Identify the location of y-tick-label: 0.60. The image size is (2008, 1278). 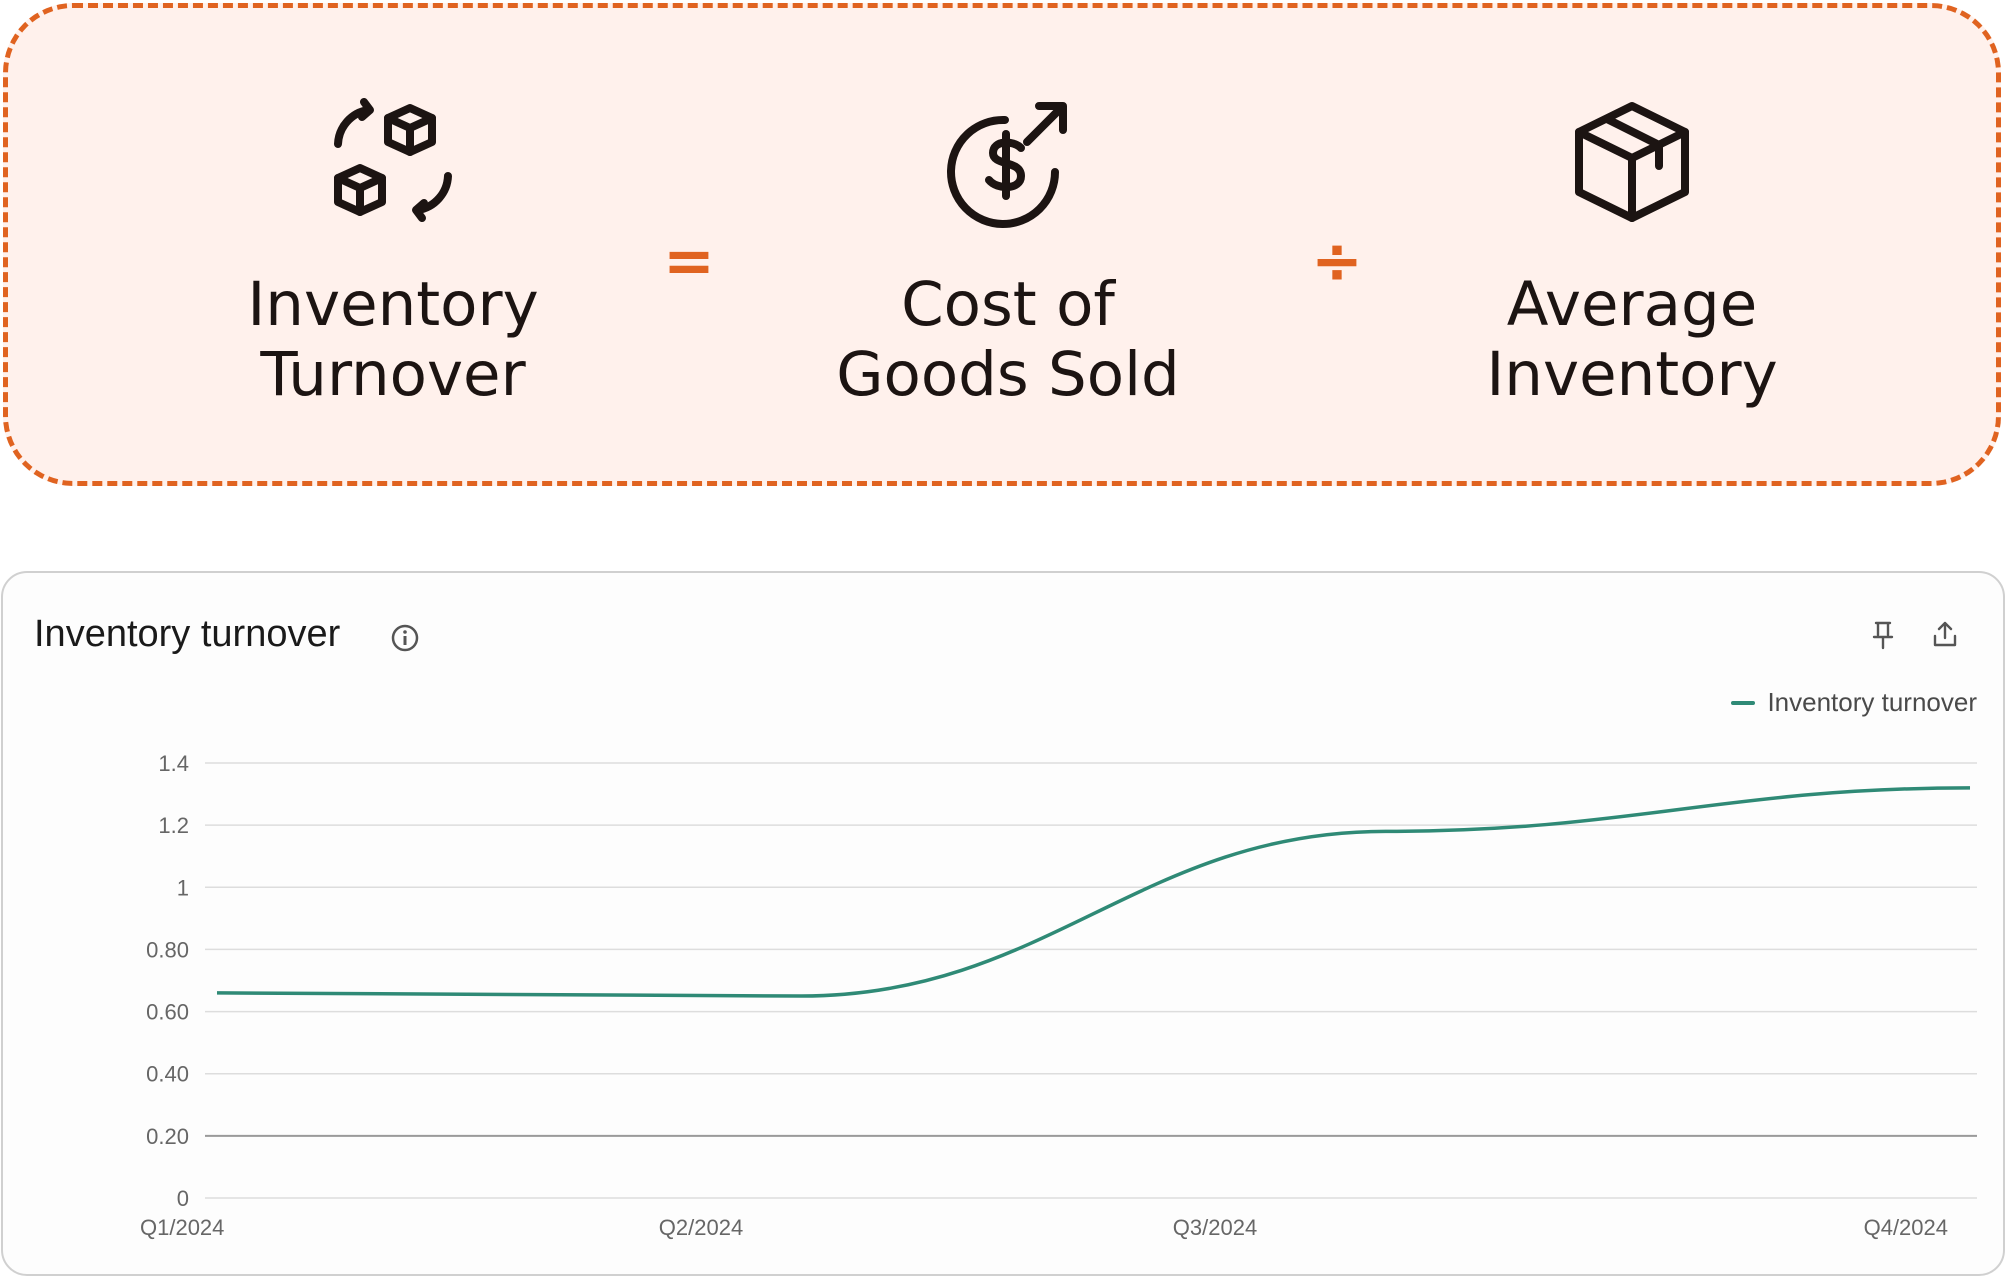
(167, 1012).